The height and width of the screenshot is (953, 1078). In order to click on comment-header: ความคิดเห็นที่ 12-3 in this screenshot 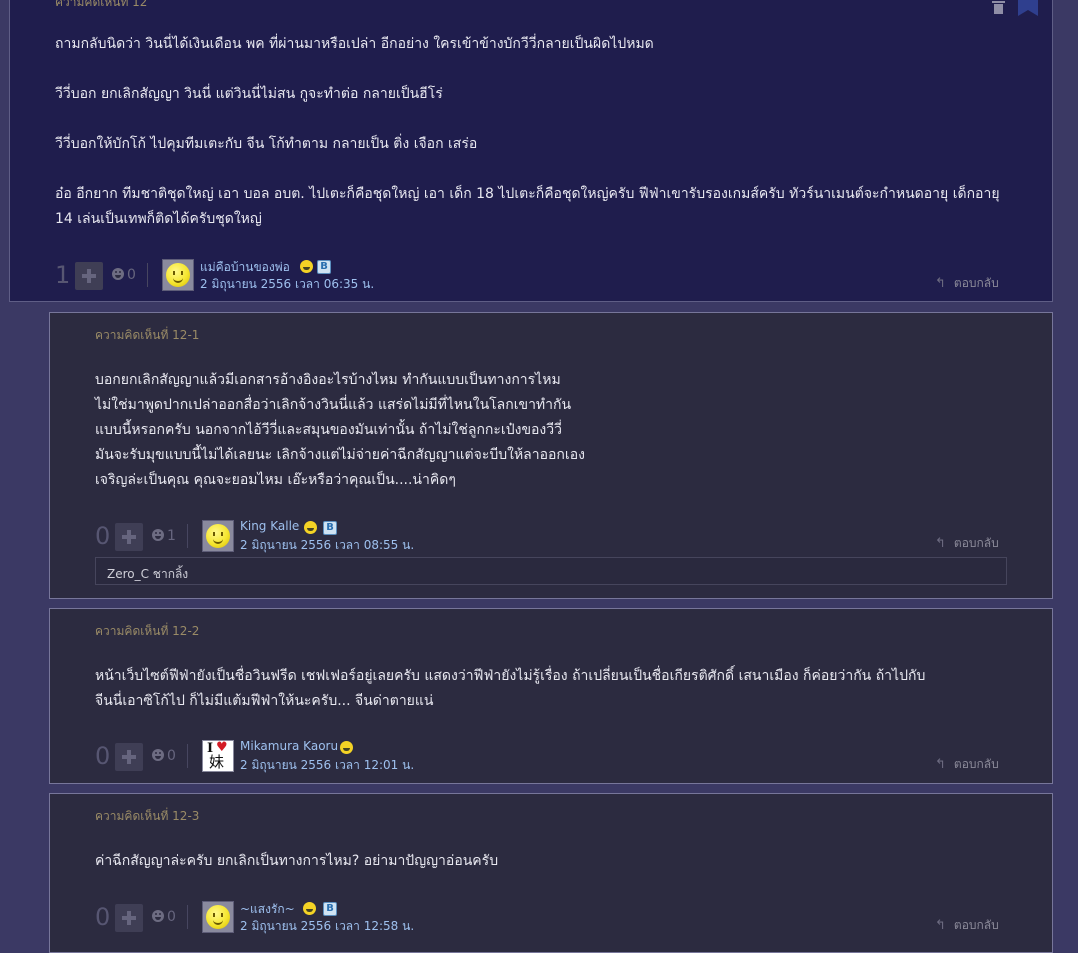, I will do `click(147, 816)`.